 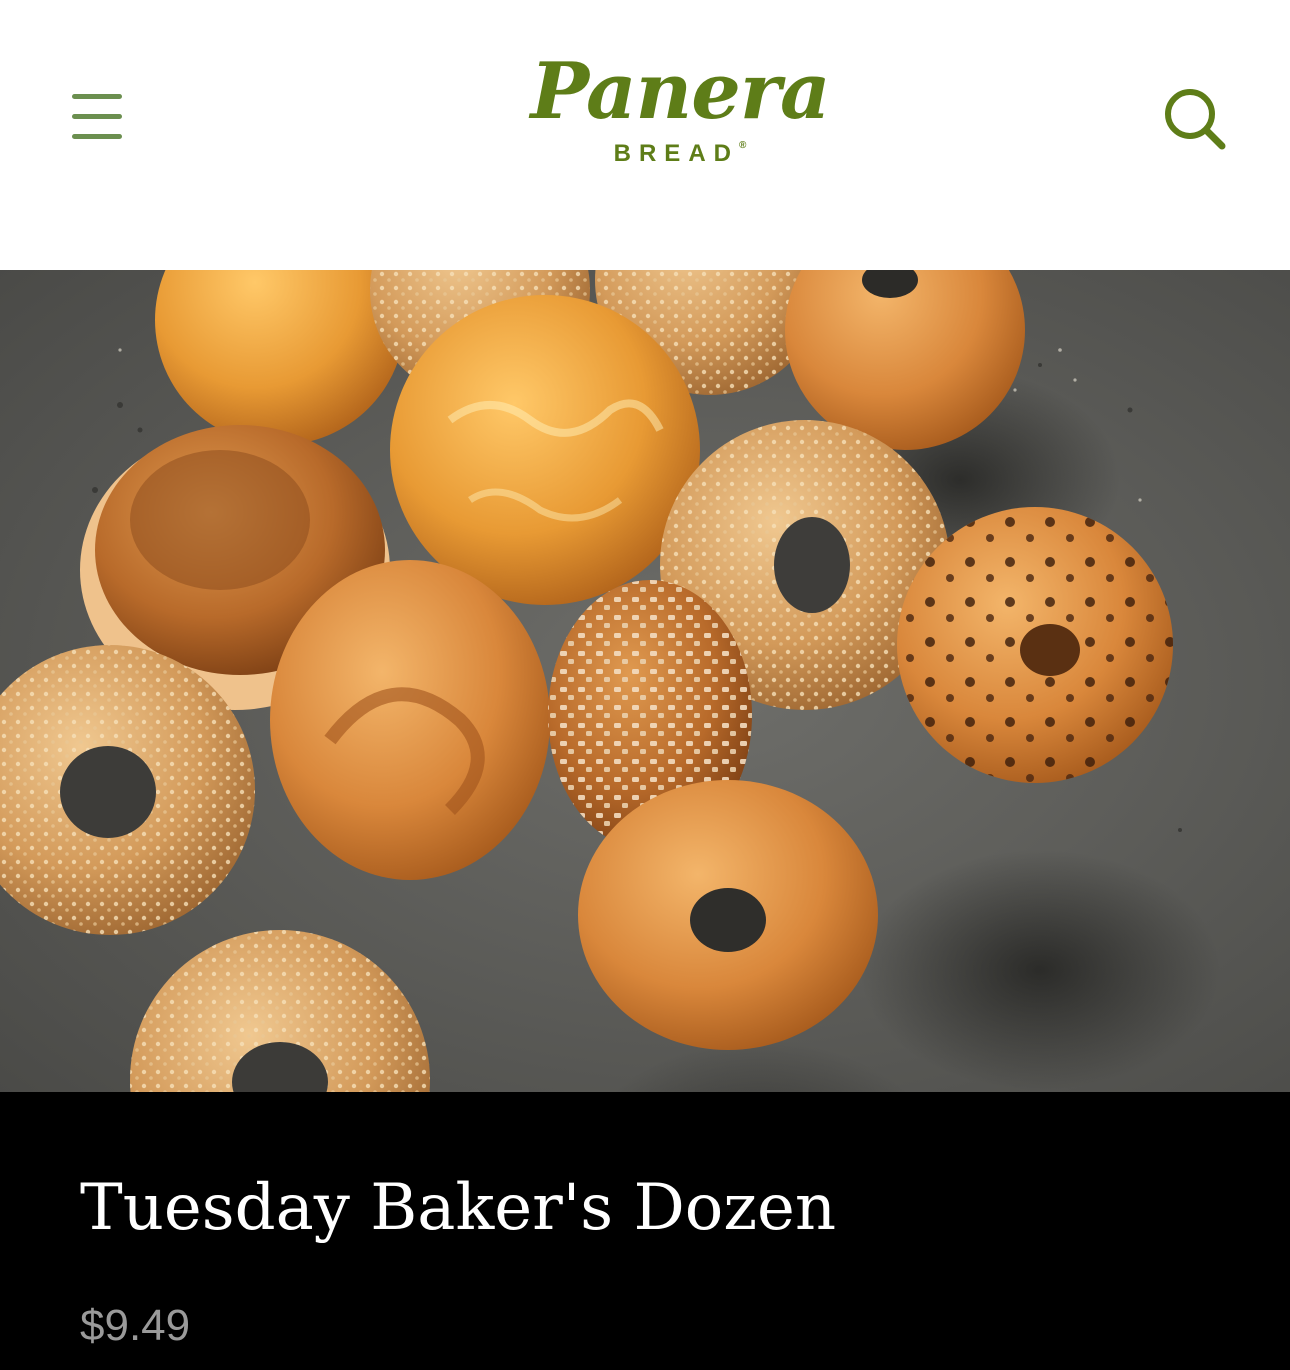 What do you see at coordinates (458, 1208) in the screenshot?
I see `product-title: Tuesday Baker's Dozen` at bounding box center [458, 1208].